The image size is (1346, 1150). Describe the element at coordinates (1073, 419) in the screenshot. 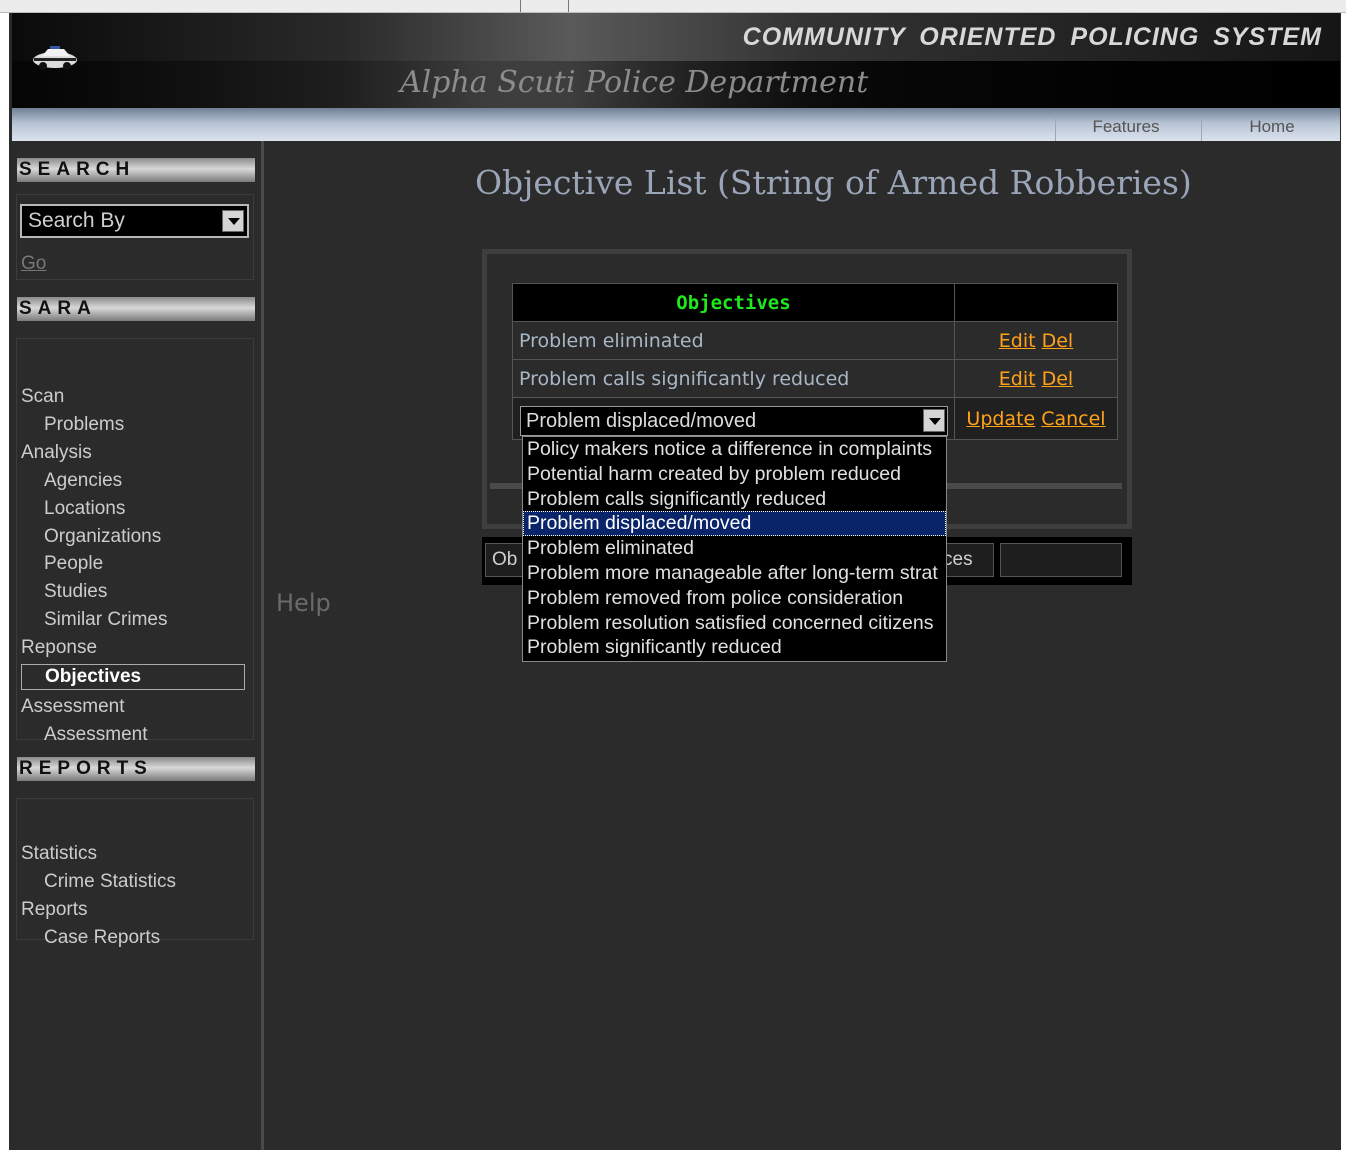

I see `cancel-link: Cancel` at that location.